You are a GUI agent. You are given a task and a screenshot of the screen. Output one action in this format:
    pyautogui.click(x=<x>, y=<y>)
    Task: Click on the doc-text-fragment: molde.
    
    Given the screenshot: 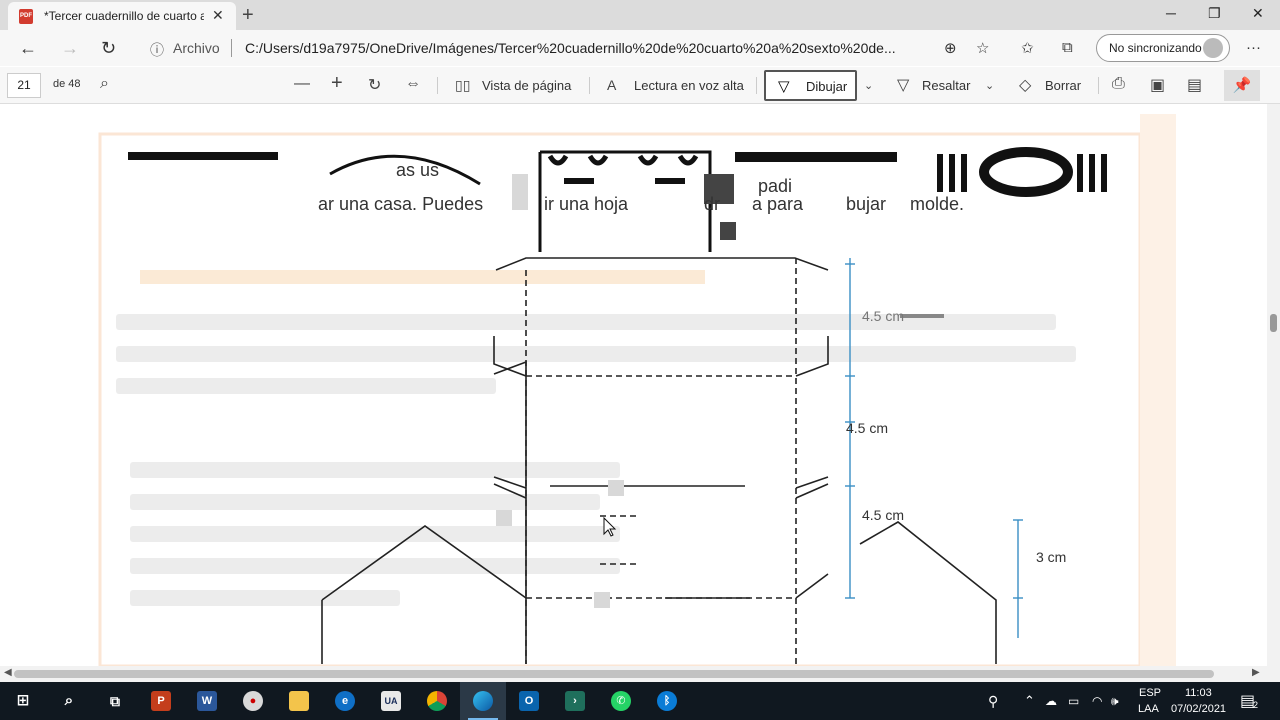 What is the action you would take?
    pyautogui.click(x=937, y=204)
    